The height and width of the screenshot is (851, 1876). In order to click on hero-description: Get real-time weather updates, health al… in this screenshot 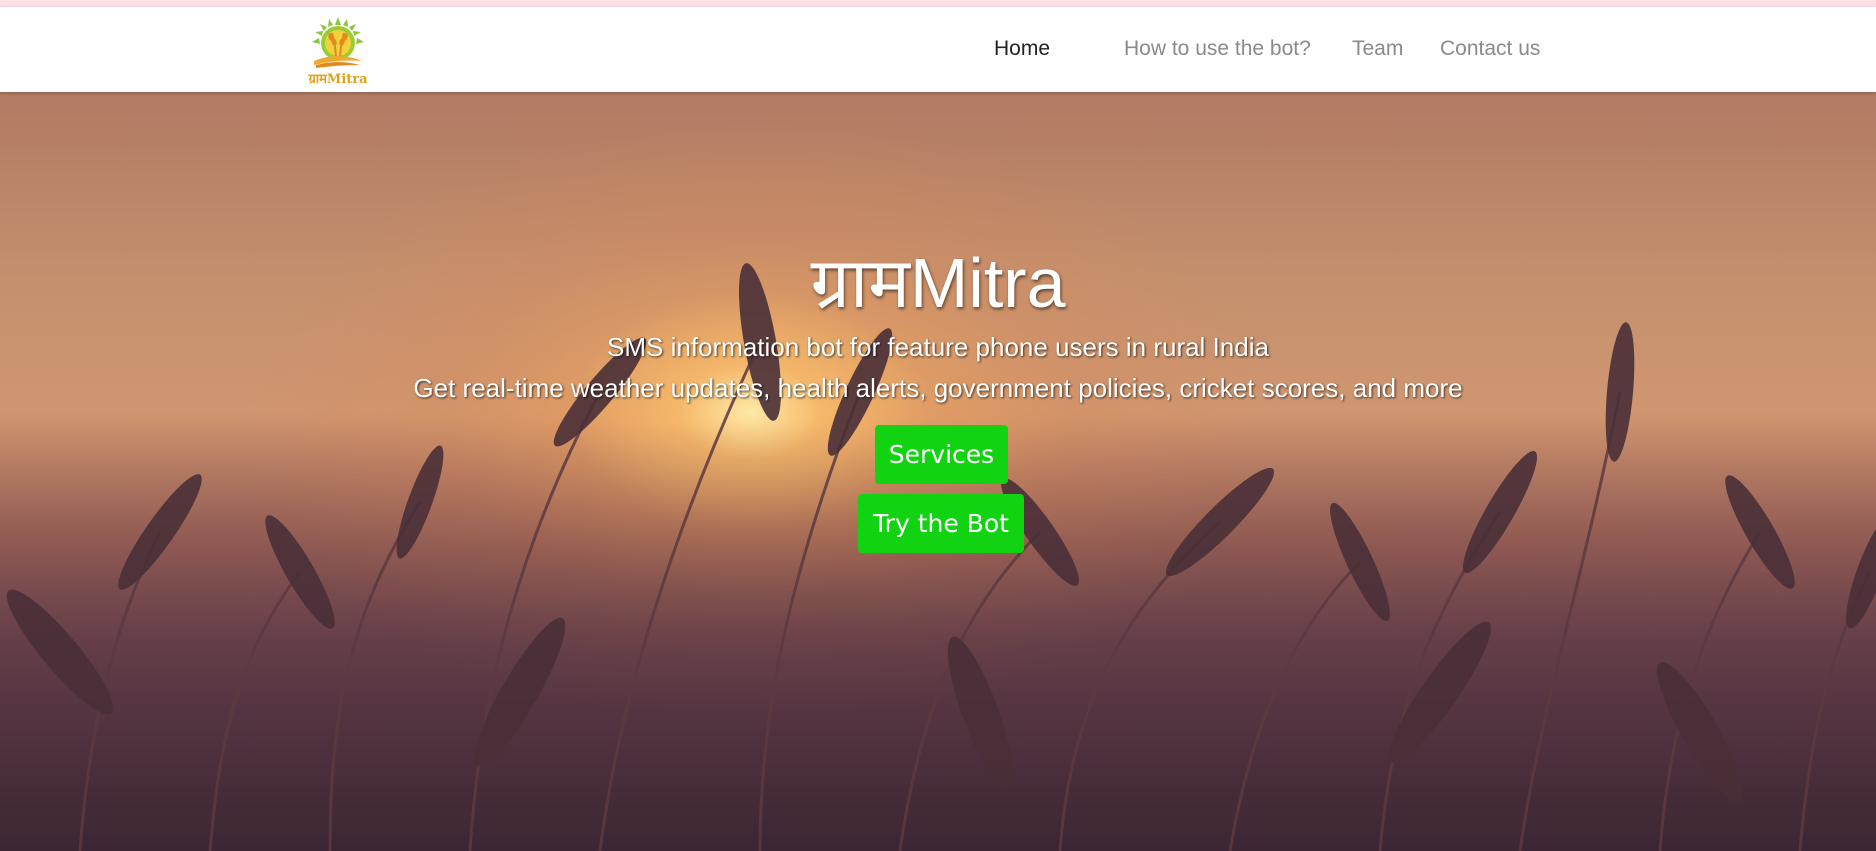, I will do `click(938, 388)`.